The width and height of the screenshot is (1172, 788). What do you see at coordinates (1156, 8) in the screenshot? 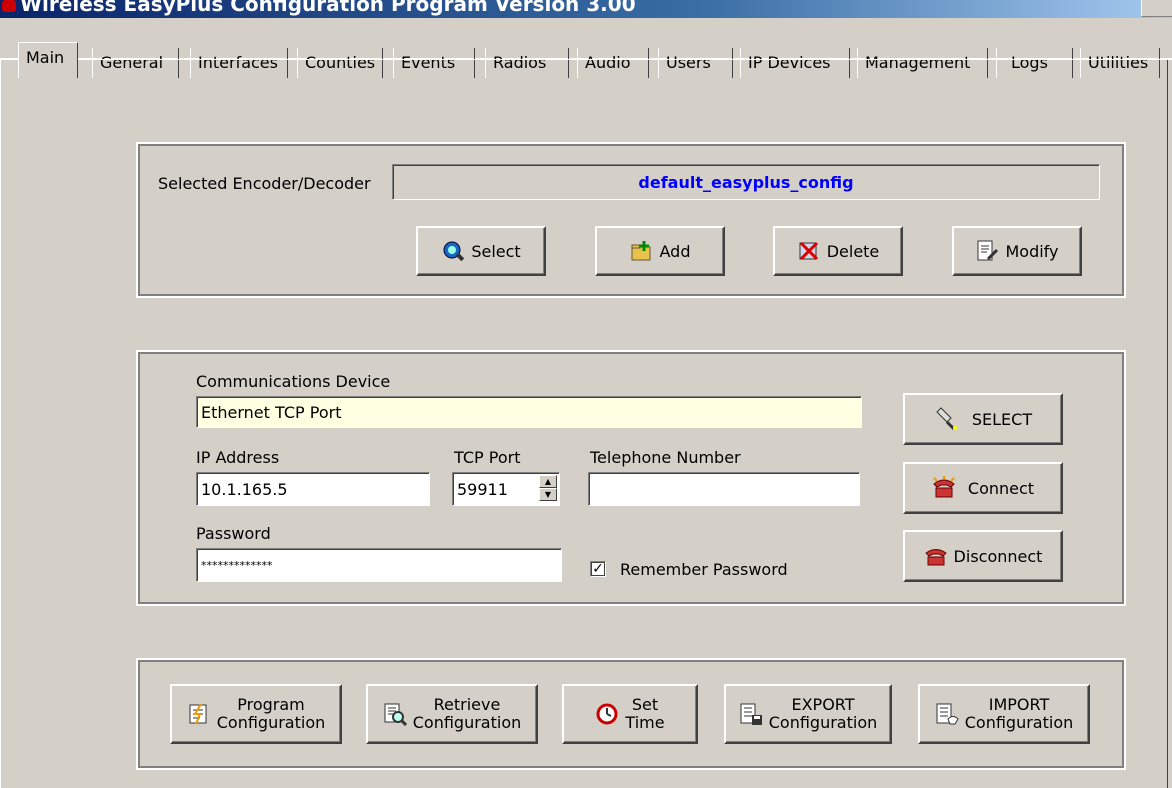
I see `window-control-button` at bounding box center [1156, 8].